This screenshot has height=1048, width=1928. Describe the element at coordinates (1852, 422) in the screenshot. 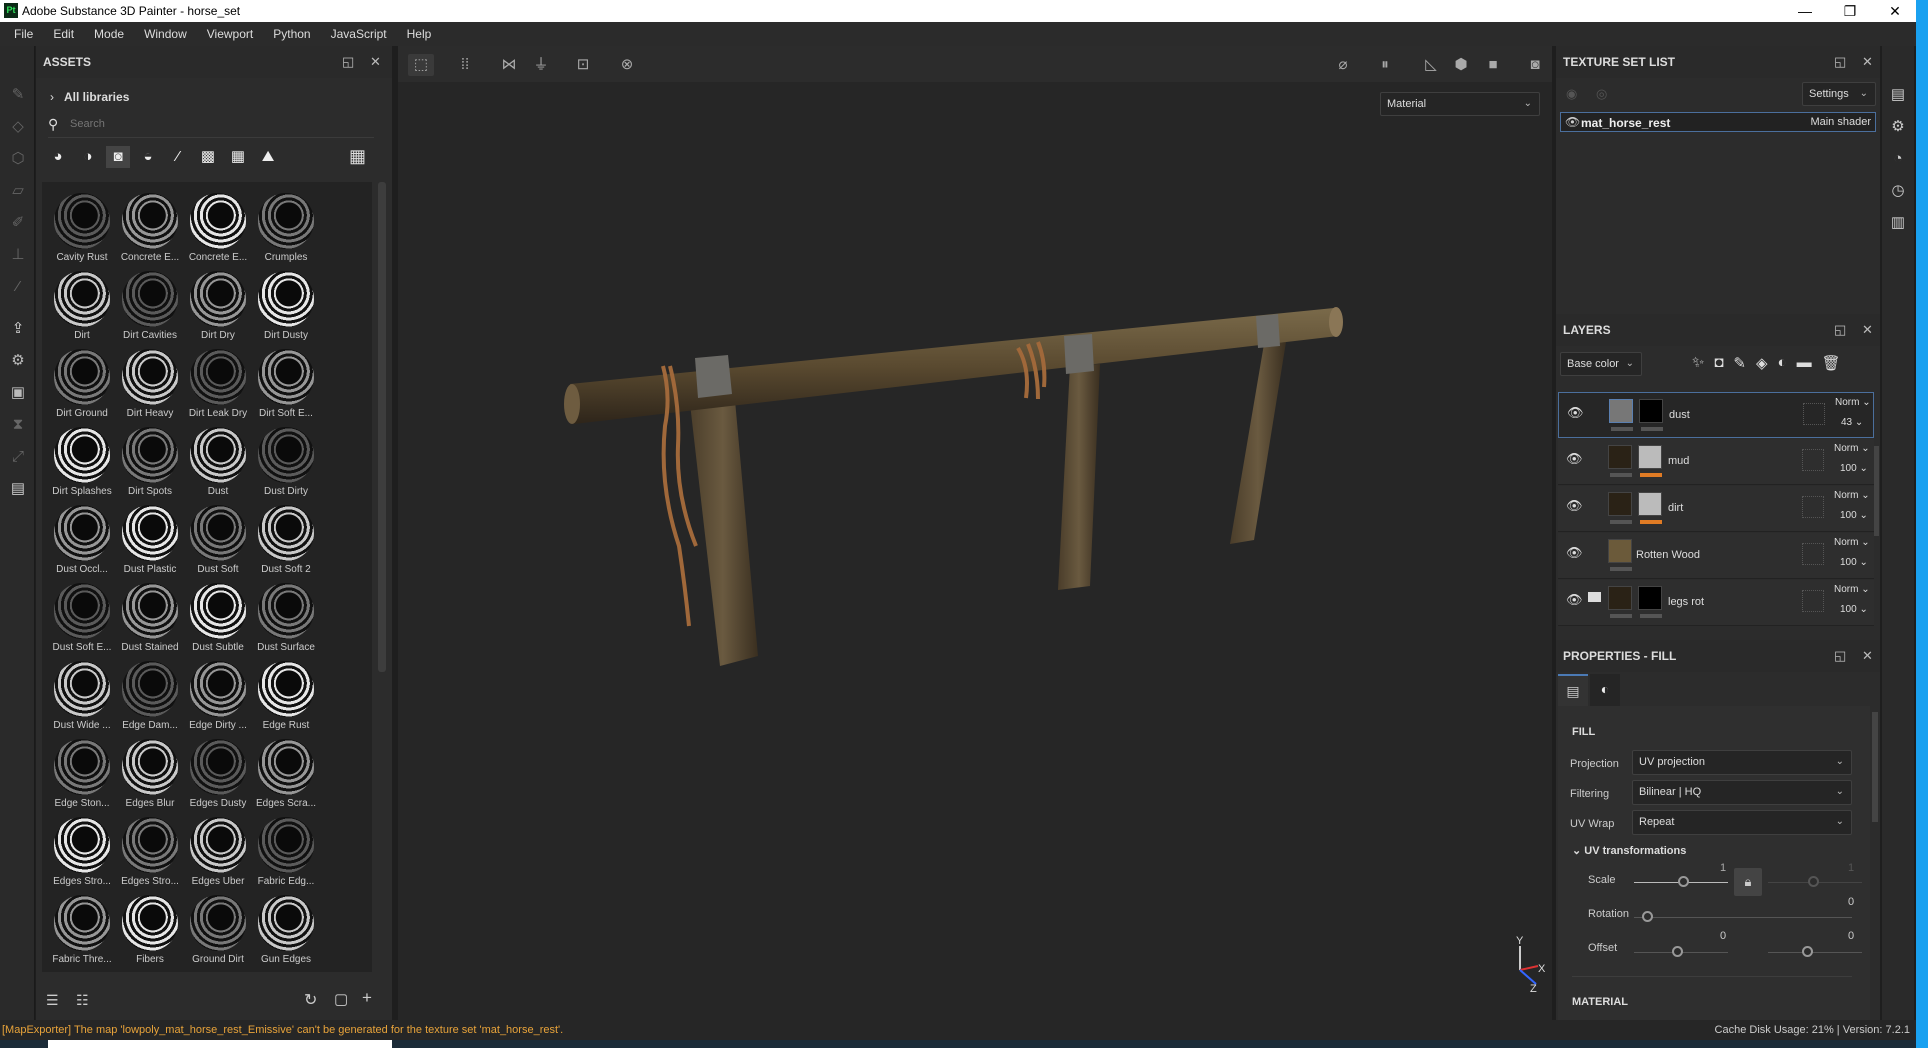

I see `opacity-dropdown: 43 ⌄` at that location.